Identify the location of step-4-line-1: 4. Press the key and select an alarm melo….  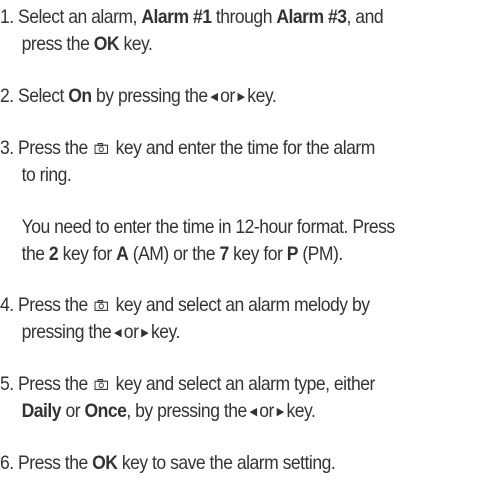
(185, 305).